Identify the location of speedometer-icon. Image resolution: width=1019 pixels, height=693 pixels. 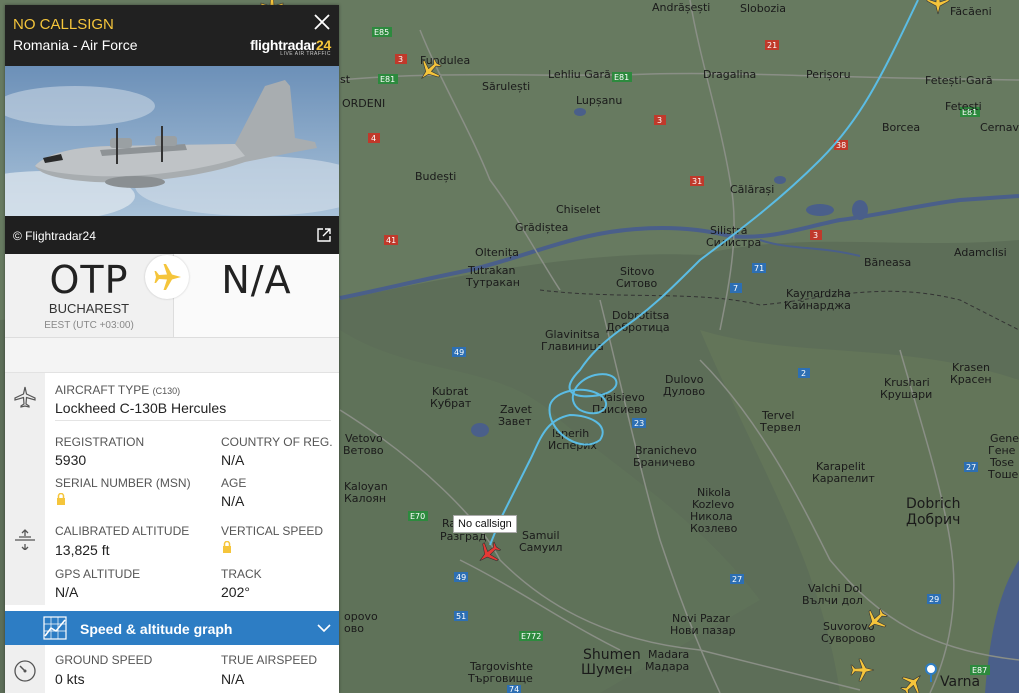
(25, 671).